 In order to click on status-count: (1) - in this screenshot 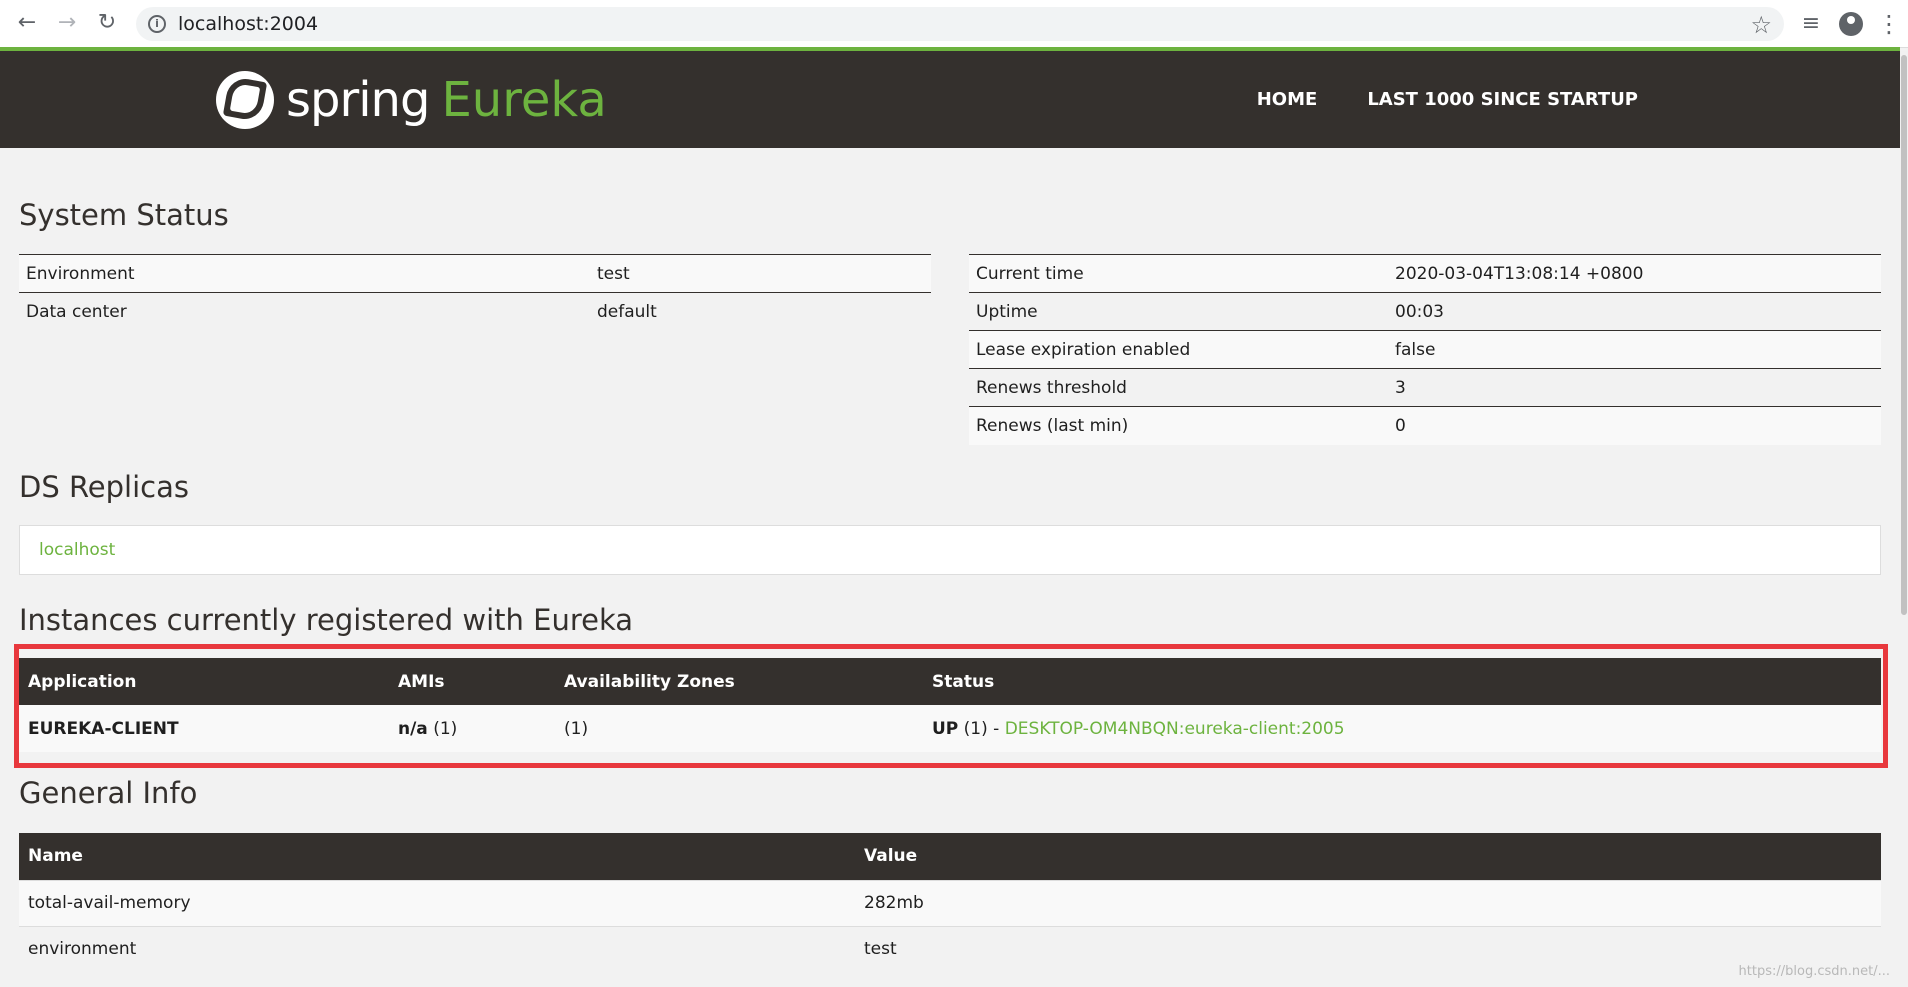, I will do `click(981, 728)`.